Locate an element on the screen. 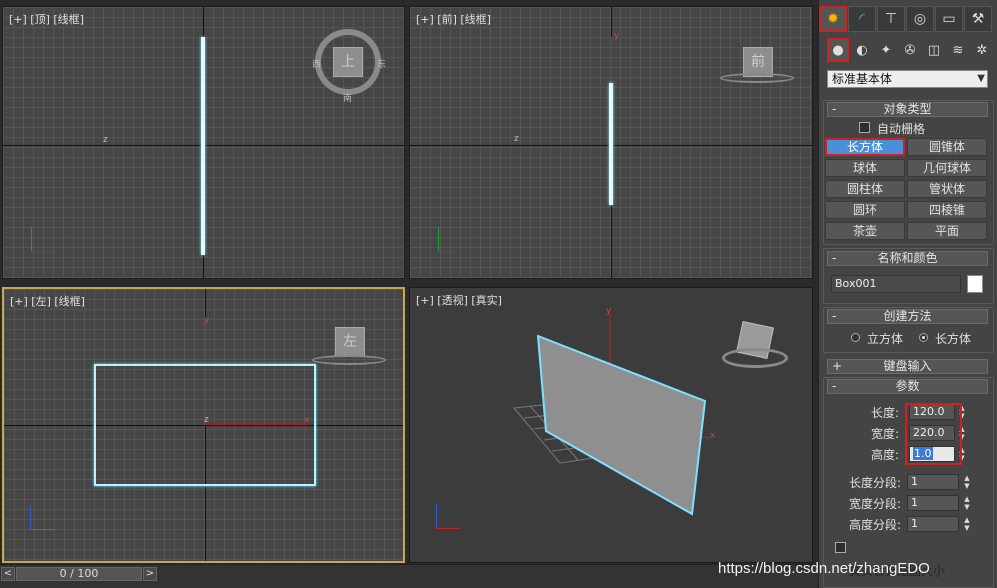  spacewarps-subtab: ≋ is located at coordinates (958, 50).